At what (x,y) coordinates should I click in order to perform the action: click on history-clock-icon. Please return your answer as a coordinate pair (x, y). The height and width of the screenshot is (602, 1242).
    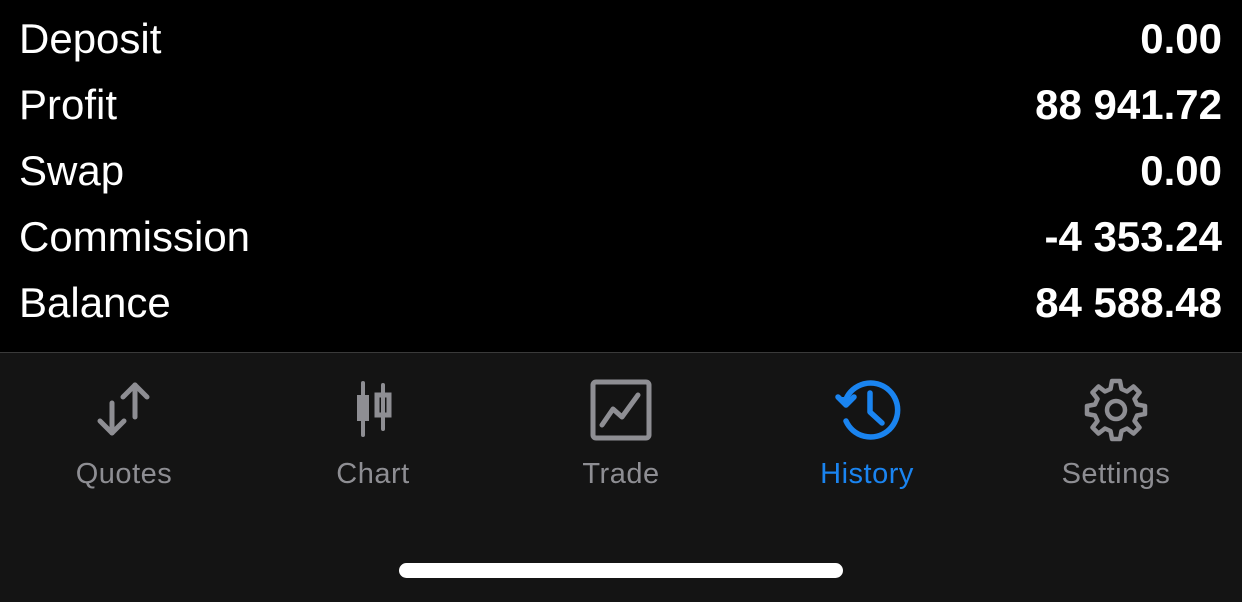
    Looking at the image, I should click on (867, 410).